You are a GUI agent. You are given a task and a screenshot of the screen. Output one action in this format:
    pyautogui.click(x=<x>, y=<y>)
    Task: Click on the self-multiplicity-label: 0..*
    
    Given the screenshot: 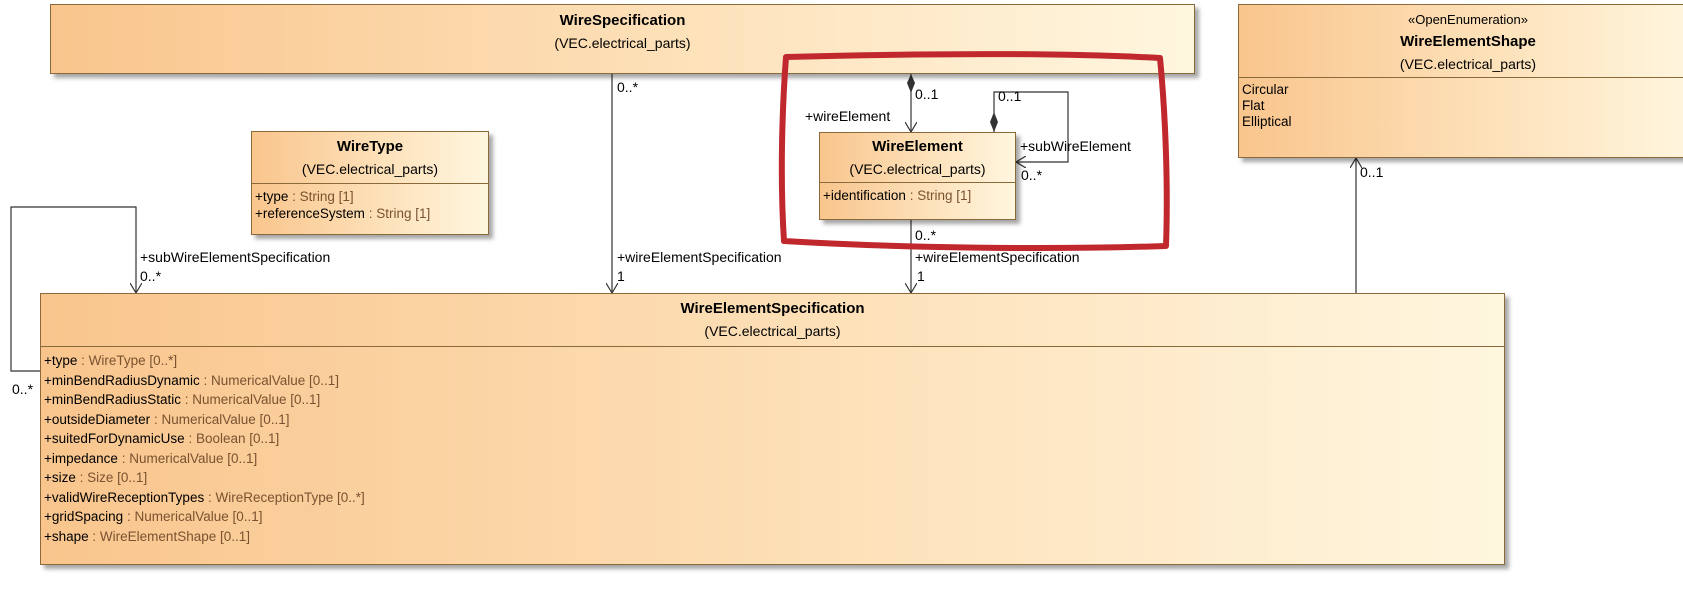 What is the action you would take?
    pyautogui.click(x=23, y=389)
    